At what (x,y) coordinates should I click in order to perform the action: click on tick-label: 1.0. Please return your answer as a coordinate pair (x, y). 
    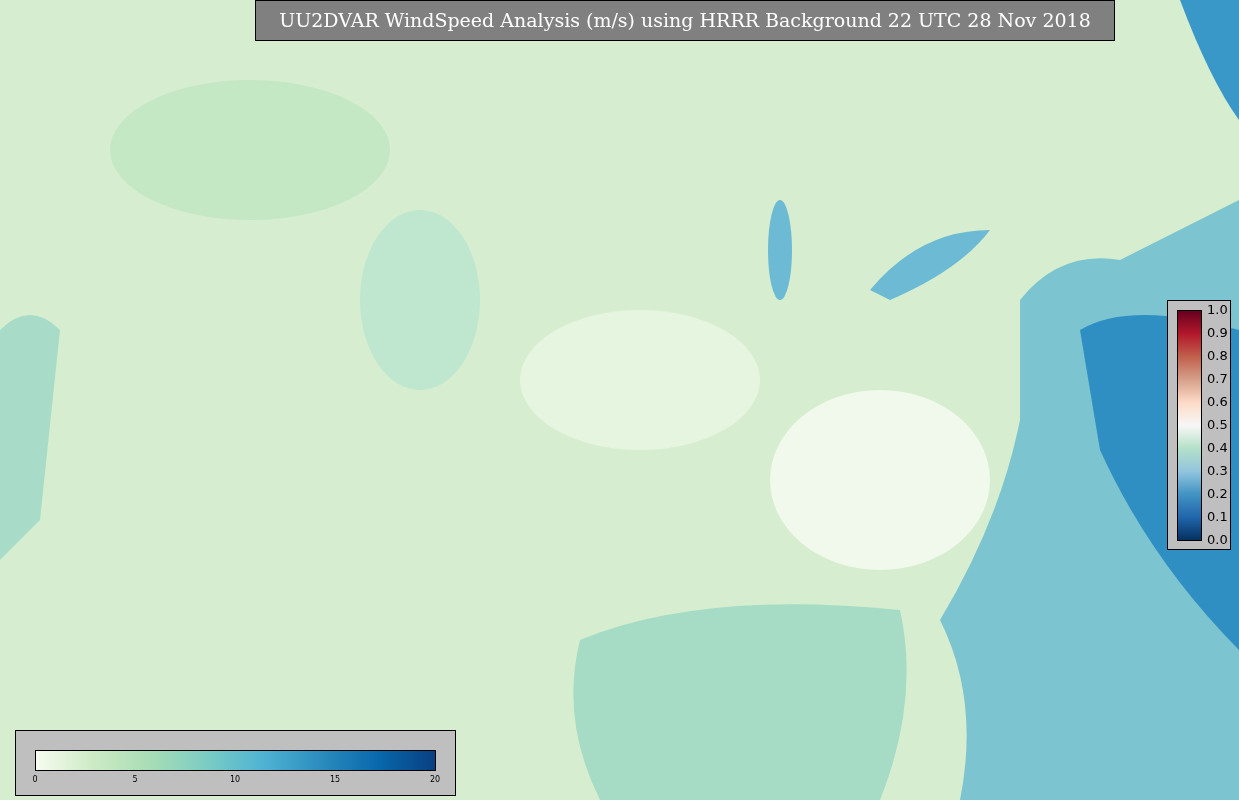
    Looking at the image, I should click on (1217, 310).